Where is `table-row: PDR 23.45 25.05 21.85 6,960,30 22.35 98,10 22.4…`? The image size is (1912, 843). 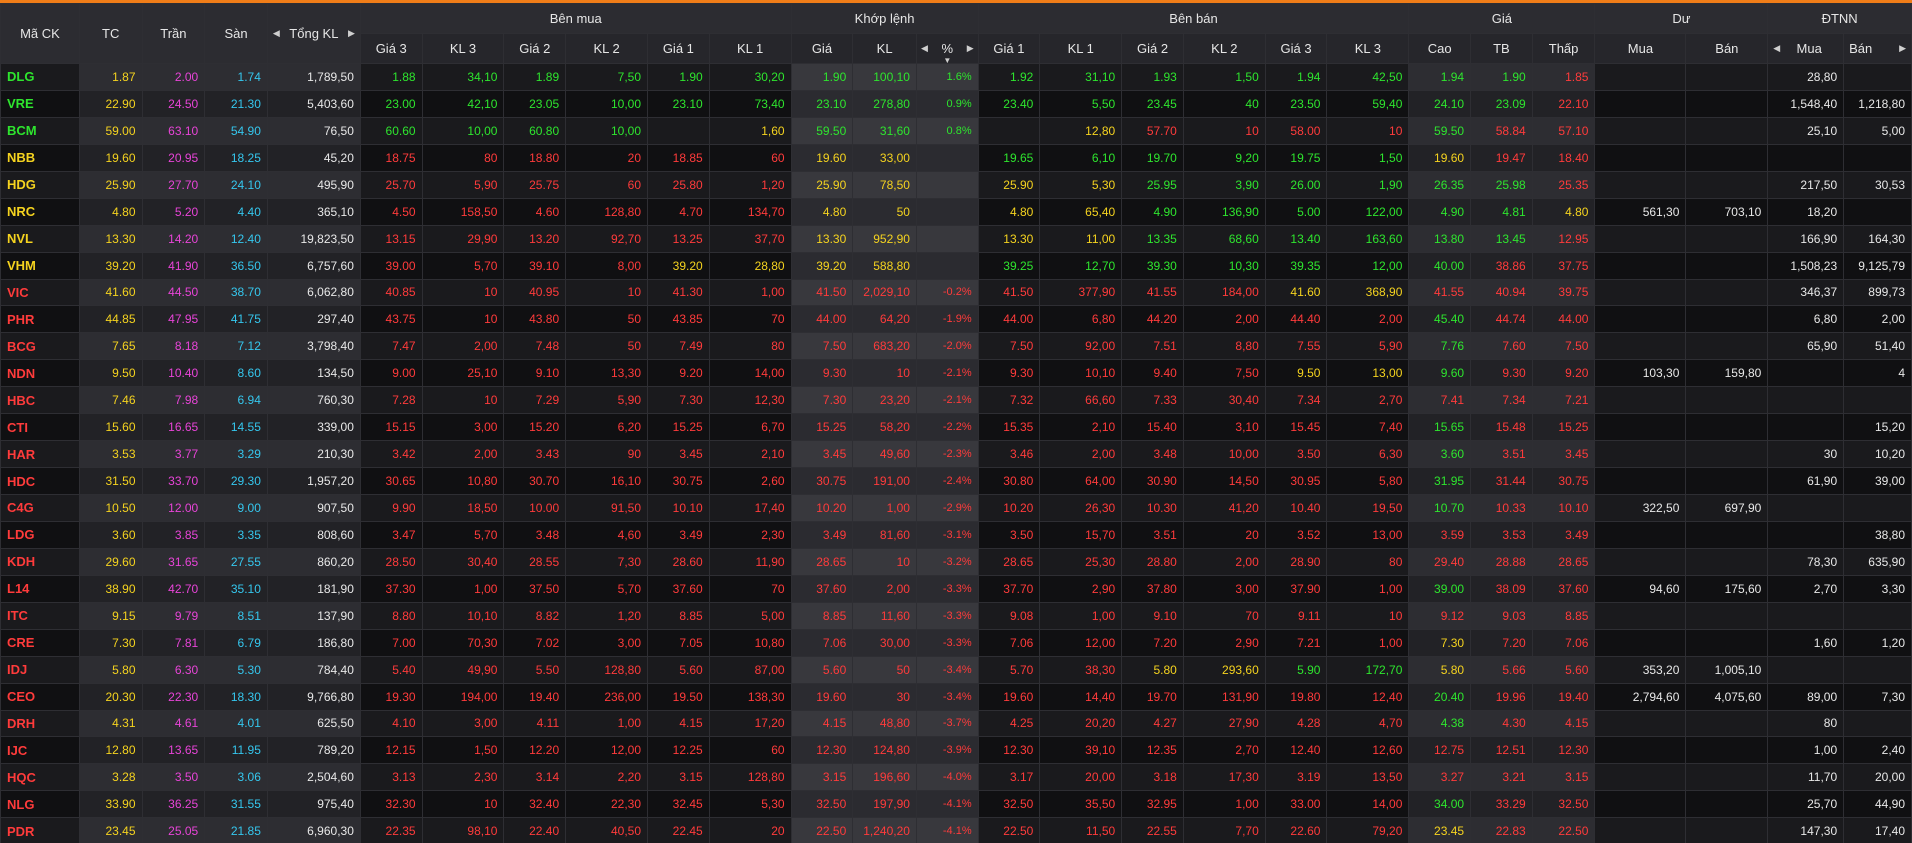
table-row: PDR 23.45 25.05 21.85 6,960,30 22.35 98,10 22.4… is located at coordinates (956, 830).